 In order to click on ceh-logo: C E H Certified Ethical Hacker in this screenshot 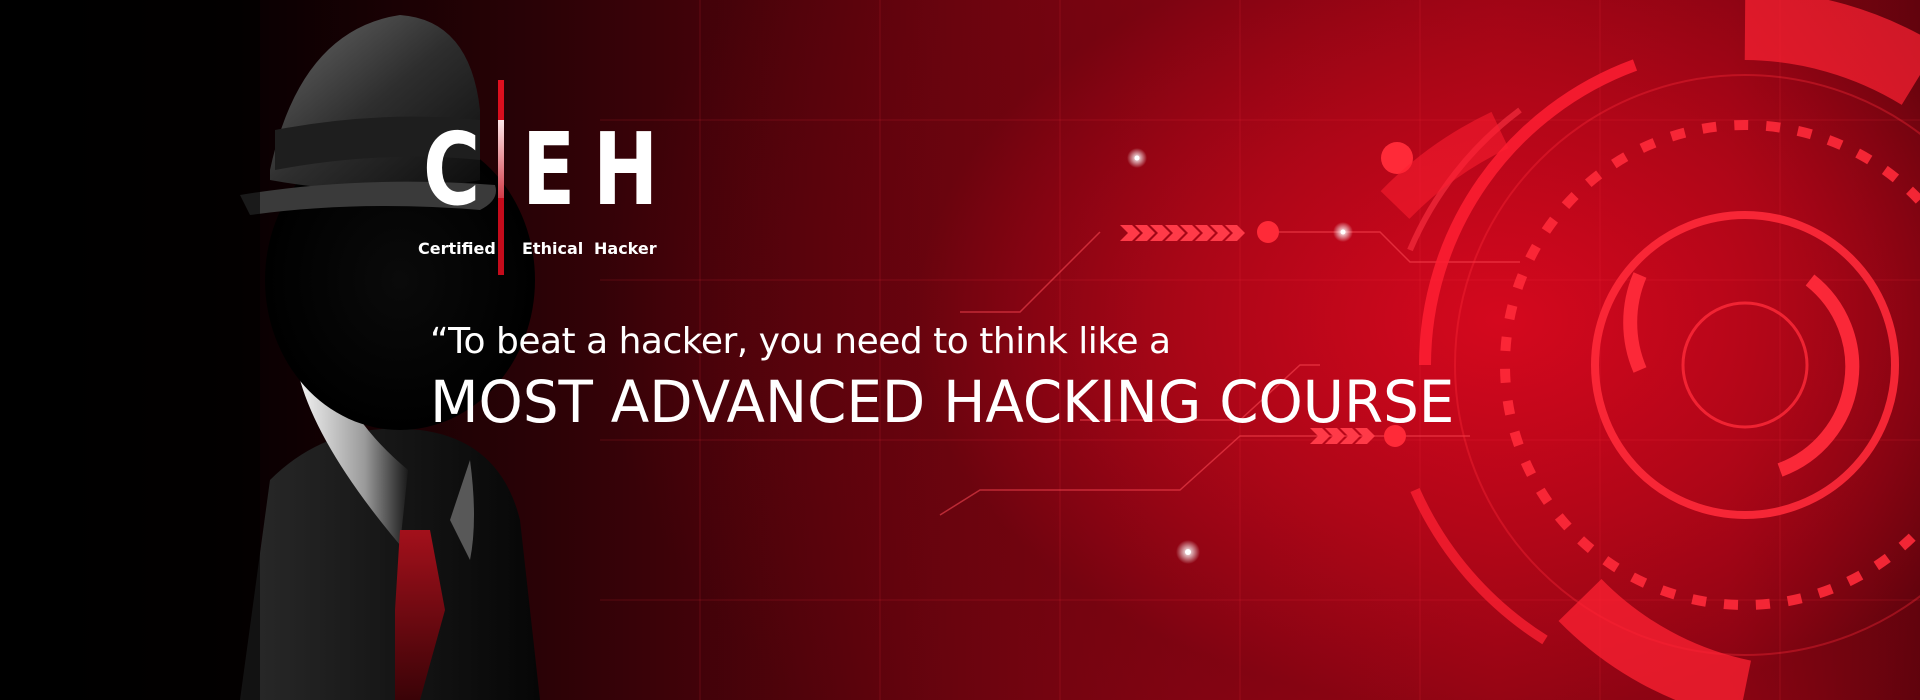, I will do `click(545, 177)`.